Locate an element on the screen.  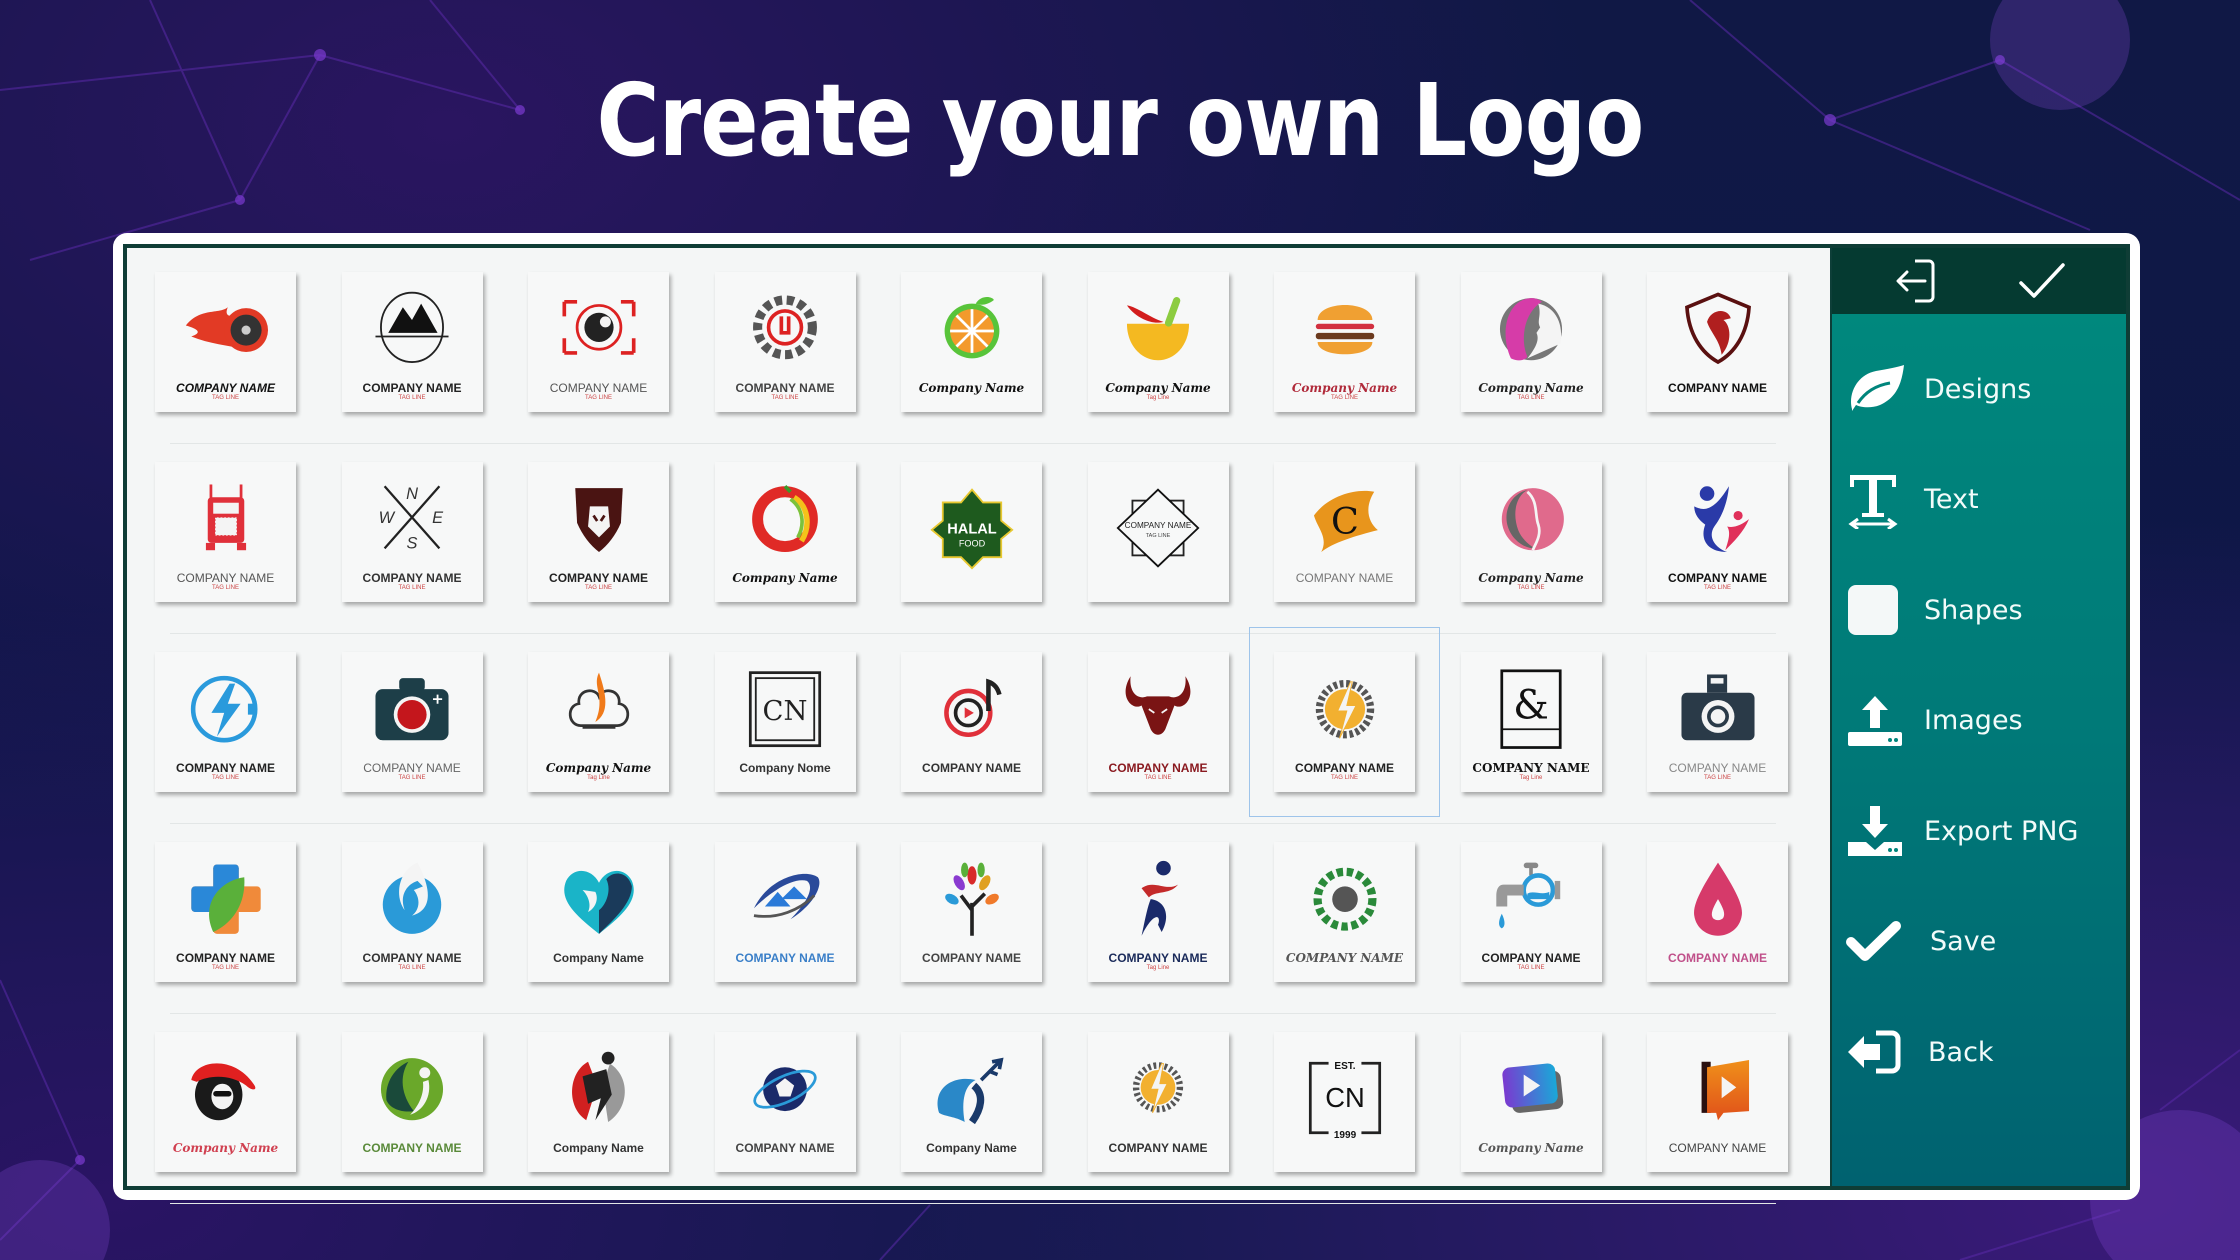
logo-template-flaming-wheel: COMPANY NAME TAG LINE is located at coordinates (225, 342).